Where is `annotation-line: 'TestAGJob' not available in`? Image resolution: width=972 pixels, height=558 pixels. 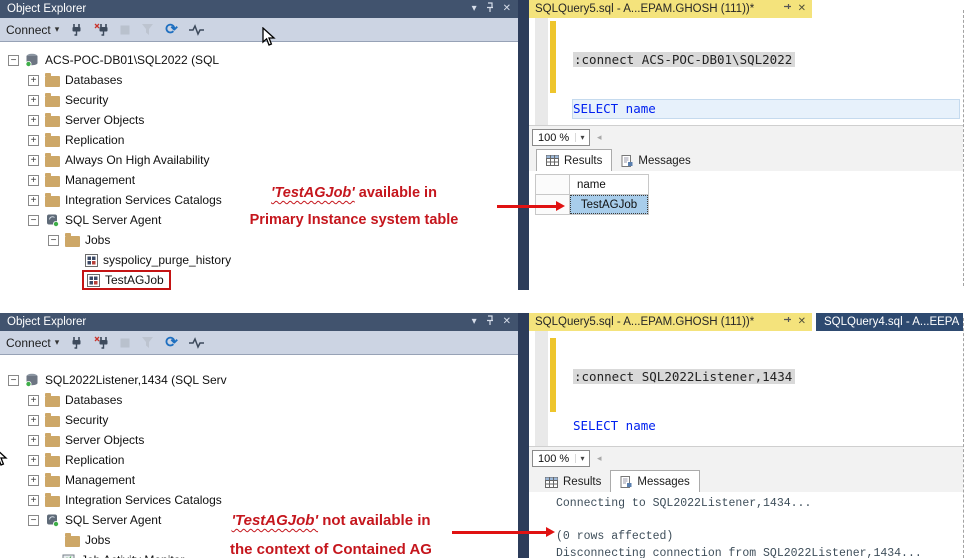
annotation-line: 'TestAGJob' not available in is located at coordinates (331, 520).